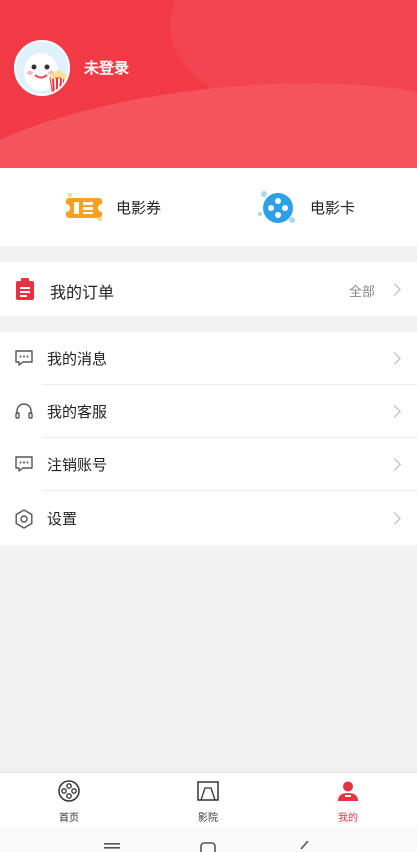  What do you see at coordinates (69, 791) in the screenshot?
I see `film-reel-icon` at bounding box center [69, 791].